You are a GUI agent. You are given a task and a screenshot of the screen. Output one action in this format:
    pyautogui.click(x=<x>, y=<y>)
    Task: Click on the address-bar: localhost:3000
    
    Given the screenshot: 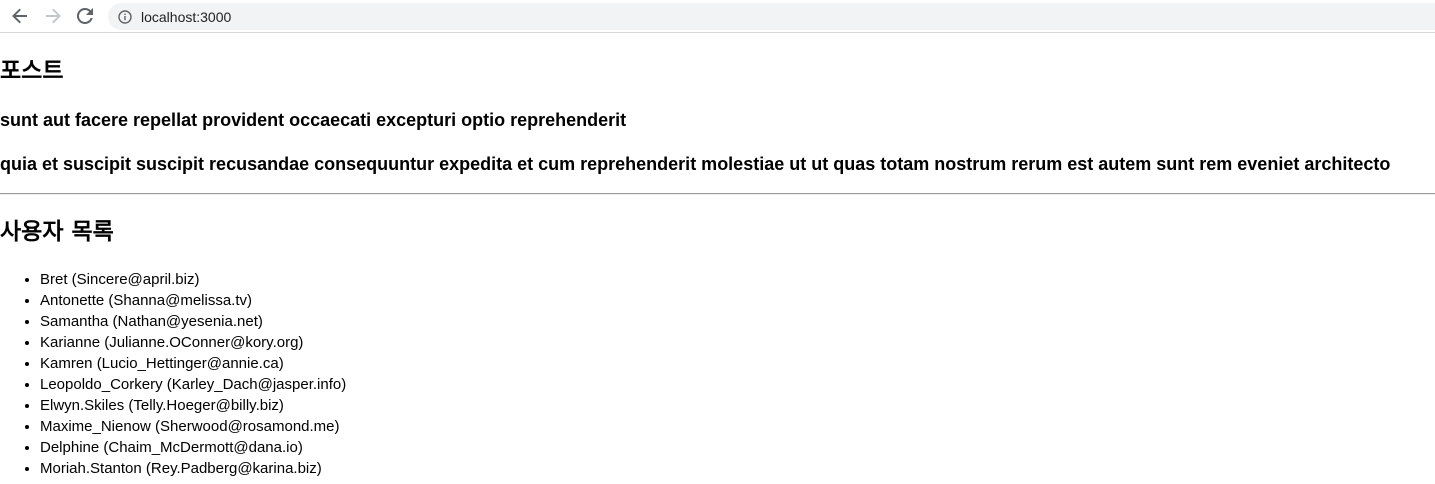 What is the action you would take?
    pyautogui.click(x=771, y=16)
    